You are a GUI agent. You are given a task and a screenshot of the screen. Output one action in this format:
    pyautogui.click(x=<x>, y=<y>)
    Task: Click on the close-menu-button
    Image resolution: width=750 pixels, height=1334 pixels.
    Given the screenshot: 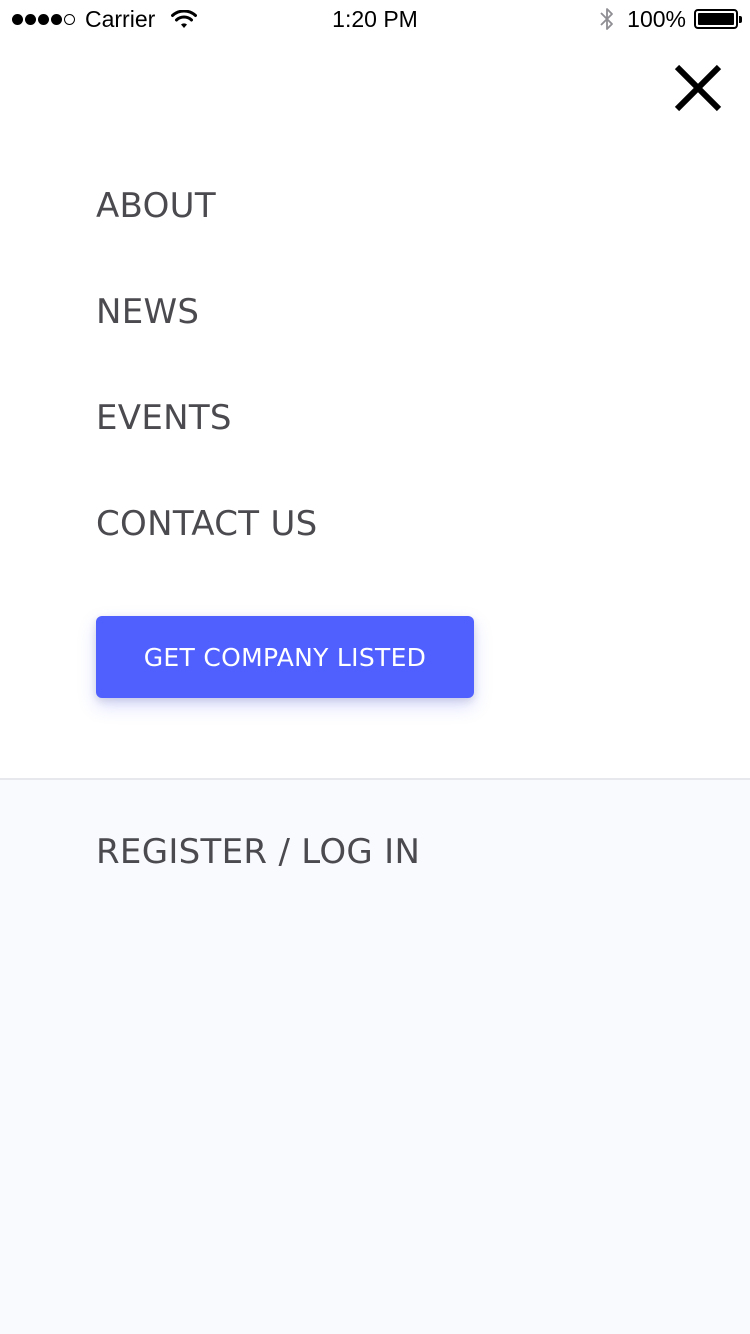 What is the action you would take?
    pyautogui.click(x=698, y=88)
    